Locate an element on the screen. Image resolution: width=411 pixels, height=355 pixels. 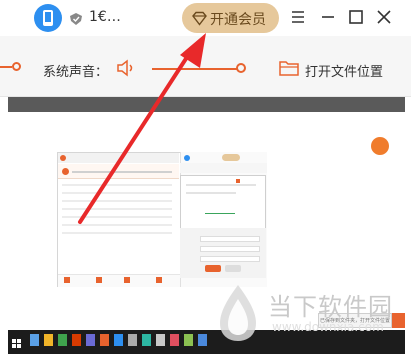
arrow-shaft is located at coordinates (134, 138).